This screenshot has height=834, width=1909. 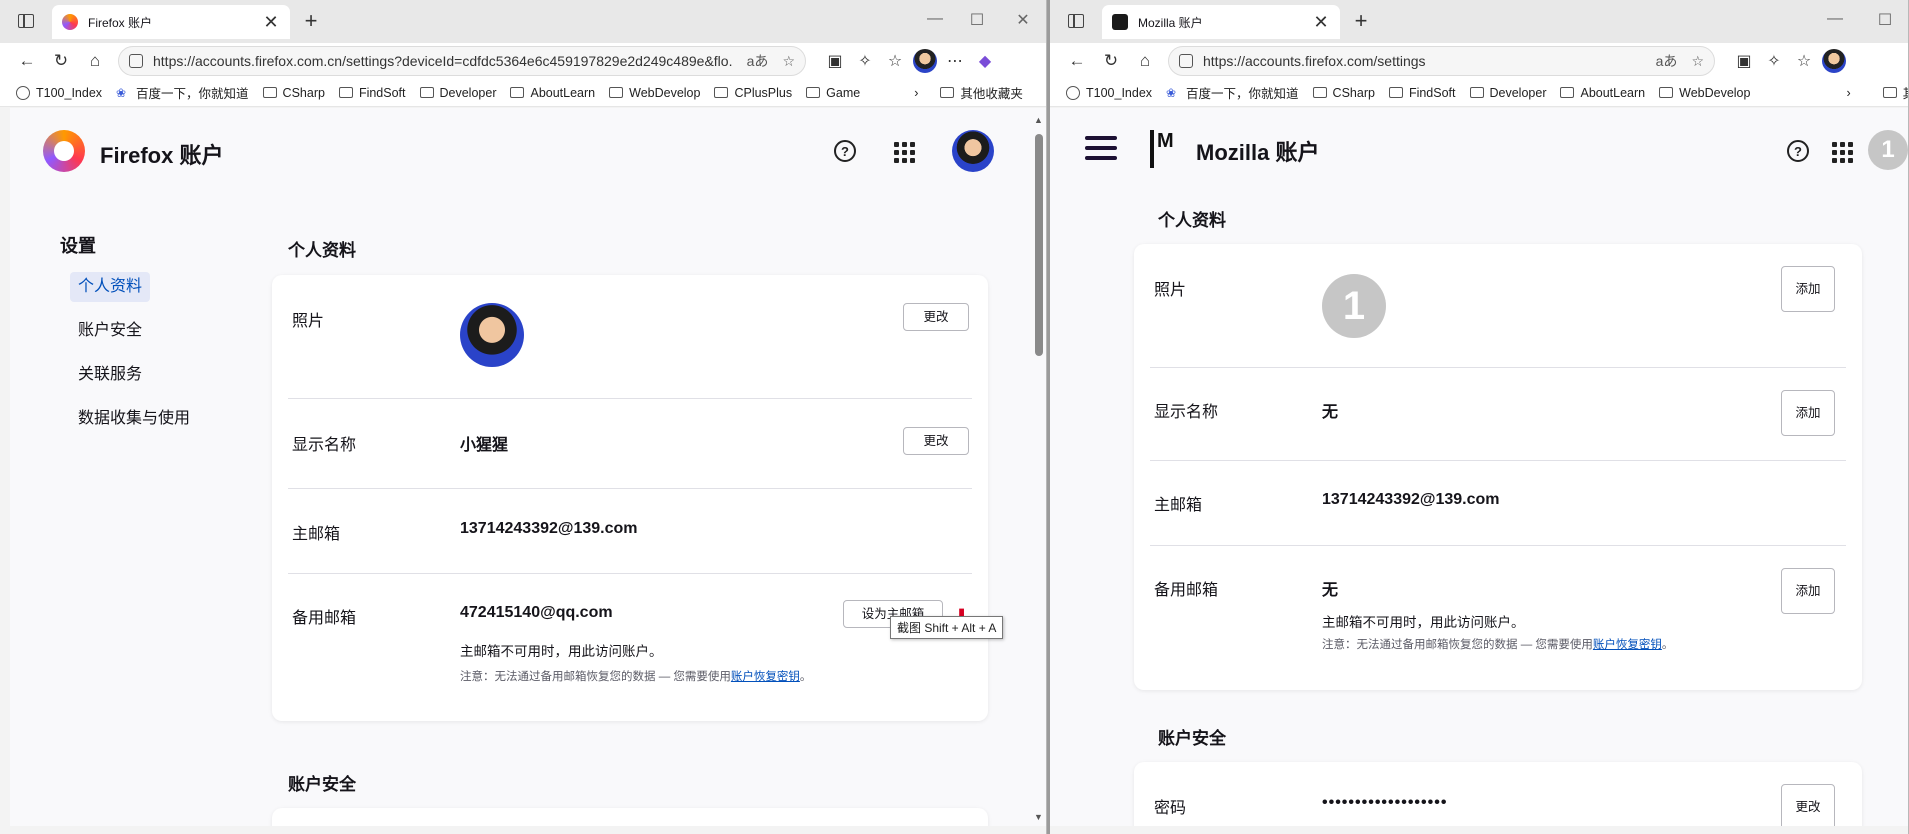 I want to click on sidebar-item-connected-services: 关联服务, so click(x=110, y=375).